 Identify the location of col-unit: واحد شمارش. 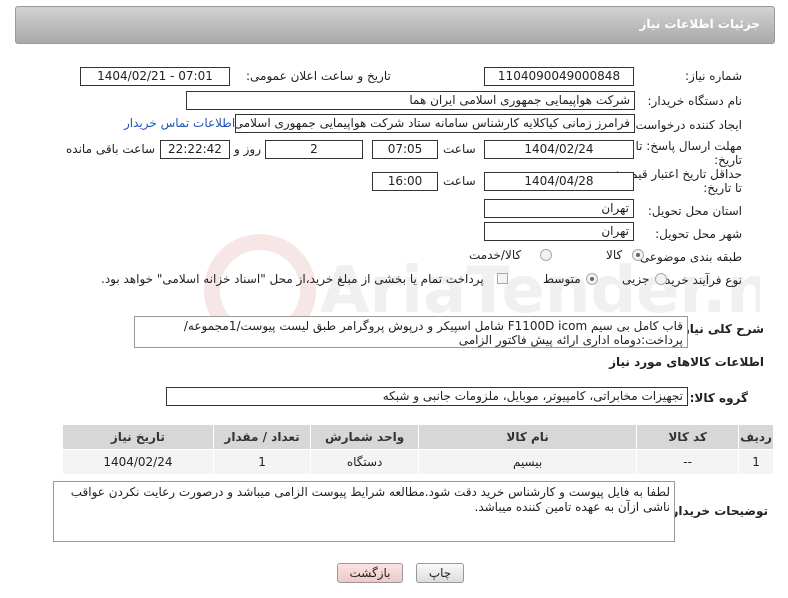
(364, 437).